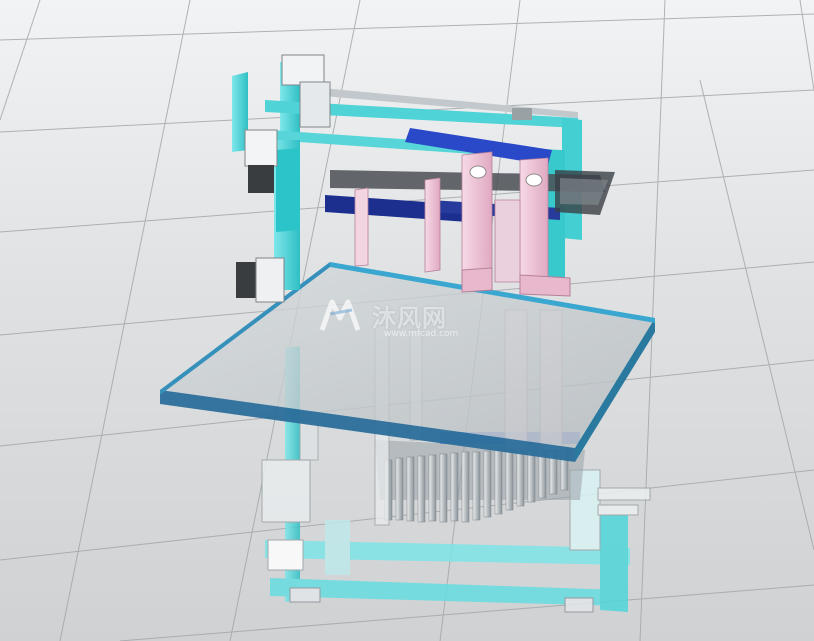  Describe the element at coordinates (421, 334) in the screenshot. I see `watermark-url-text: www.mfcad.com` at that location.